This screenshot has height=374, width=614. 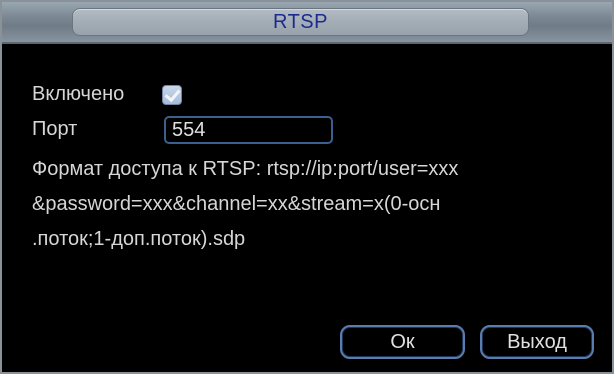 What do you see at coordinates (55, 129) in the screenshot?
I see `port-label: Порт` at bounding box center [55, 129].